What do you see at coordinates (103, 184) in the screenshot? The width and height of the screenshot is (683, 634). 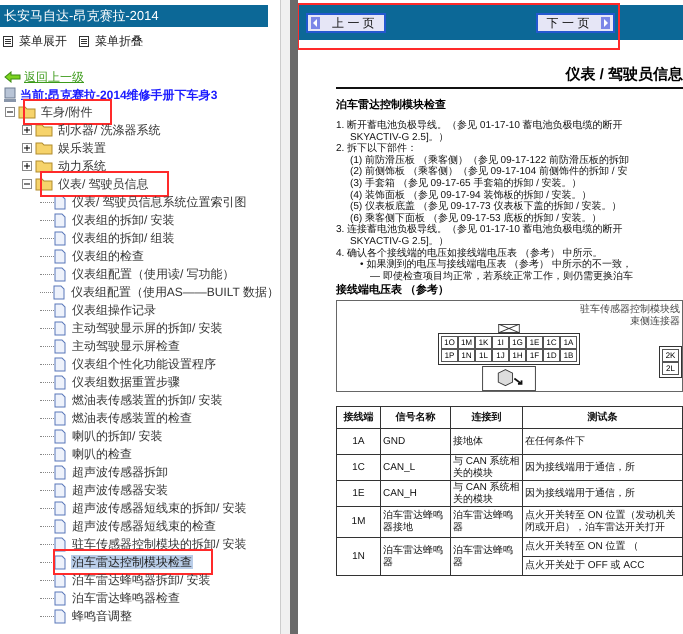 I see `tree-folder: 仪表/ 驾驶员信息` at bounding box center [103, 184].